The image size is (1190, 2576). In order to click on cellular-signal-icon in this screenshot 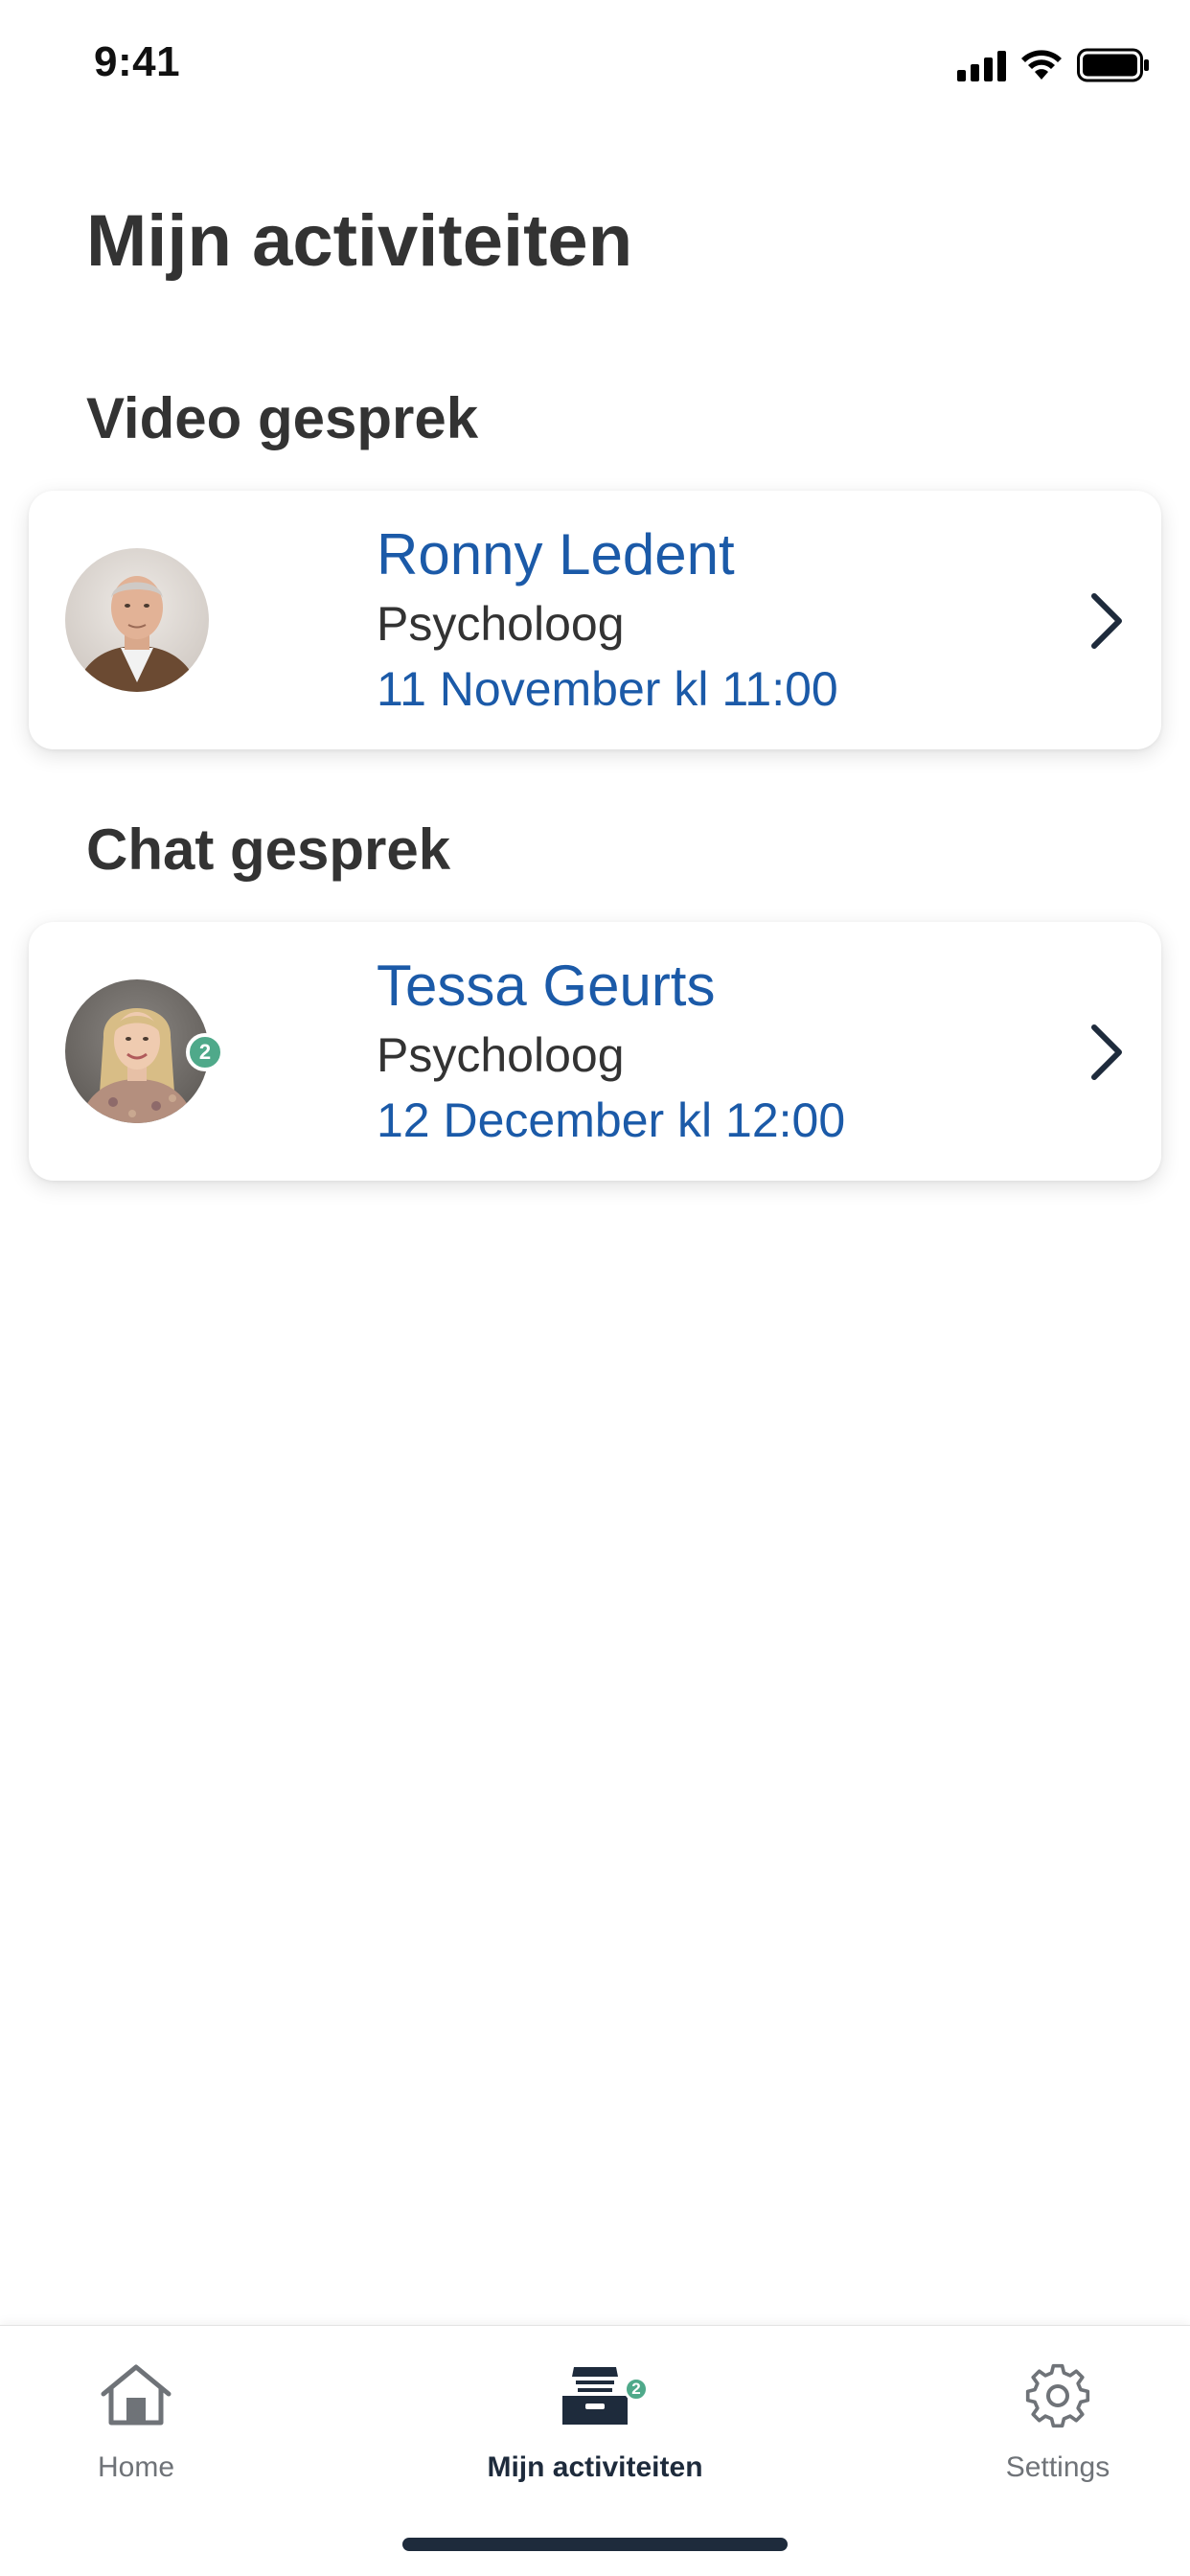, I will do `click(982, 65)`.